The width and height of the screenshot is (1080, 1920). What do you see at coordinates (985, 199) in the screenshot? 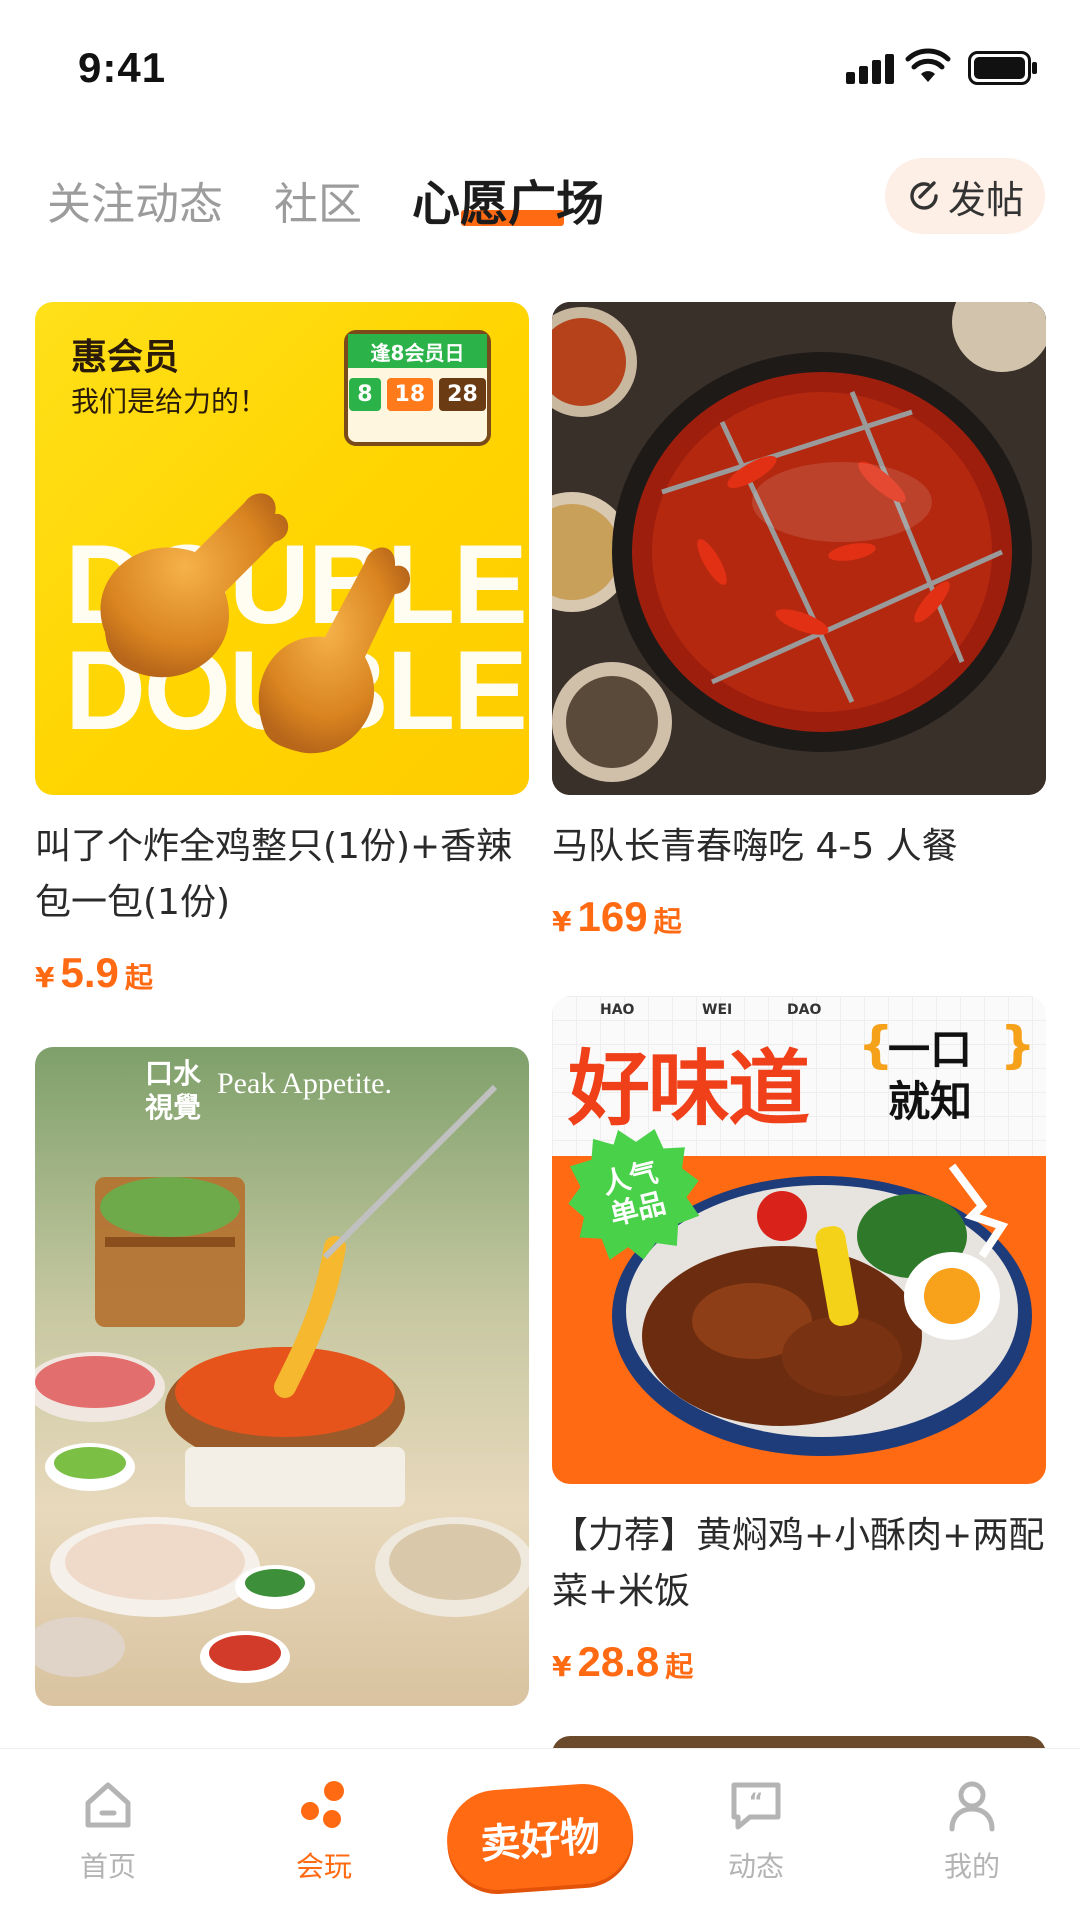
I see `post-button-label: 发帖` at bounding box center [985, 199].